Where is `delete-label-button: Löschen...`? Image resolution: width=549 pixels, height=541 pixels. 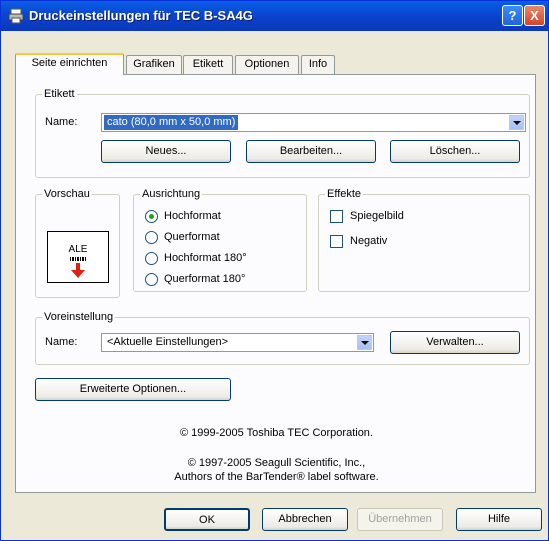
delete-label-button: Löschen... is located at coordinates (455, 151).